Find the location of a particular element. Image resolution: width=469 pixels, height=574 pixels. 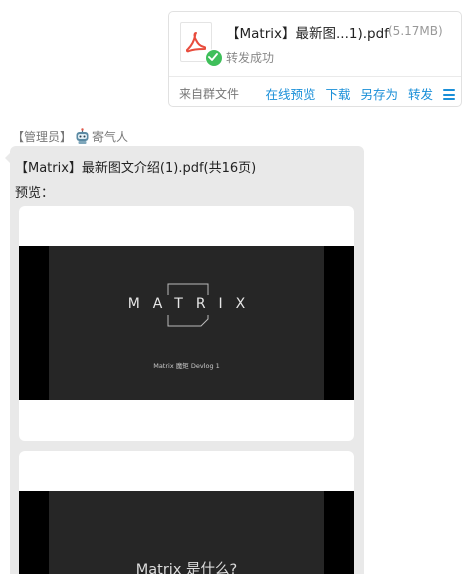

menu-icon is located at coordinates (449, 94).